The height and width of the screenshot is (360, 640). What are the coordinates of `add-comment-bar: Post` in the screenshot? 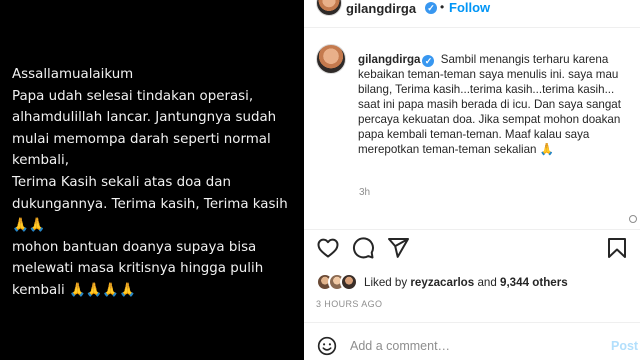 It's located at (472, 345).